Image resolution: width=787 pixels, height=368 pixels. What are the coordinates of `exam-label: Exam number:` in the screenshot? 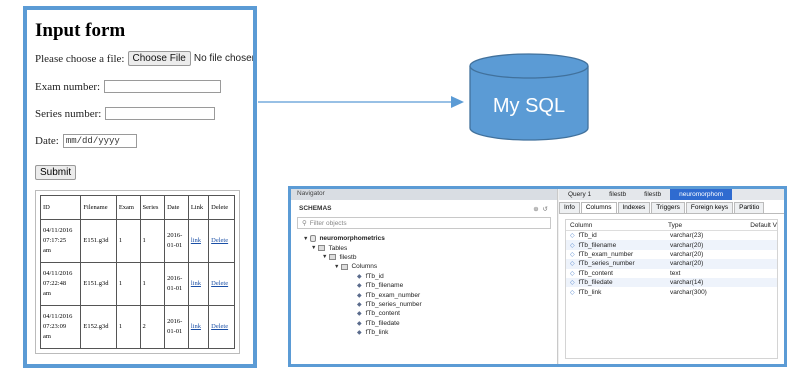 It's located at (68, 86).